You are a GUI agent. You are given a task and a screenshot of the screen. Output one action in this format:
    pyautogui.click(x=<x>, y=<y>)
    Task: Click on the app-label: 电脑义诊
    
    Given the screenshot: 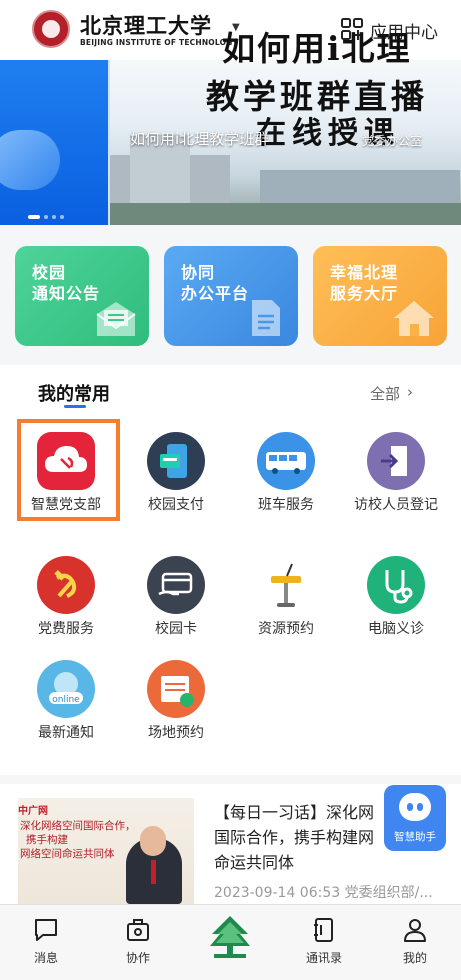 What is the action you would take?
    pyautogui.click(x=396, y=629)
    